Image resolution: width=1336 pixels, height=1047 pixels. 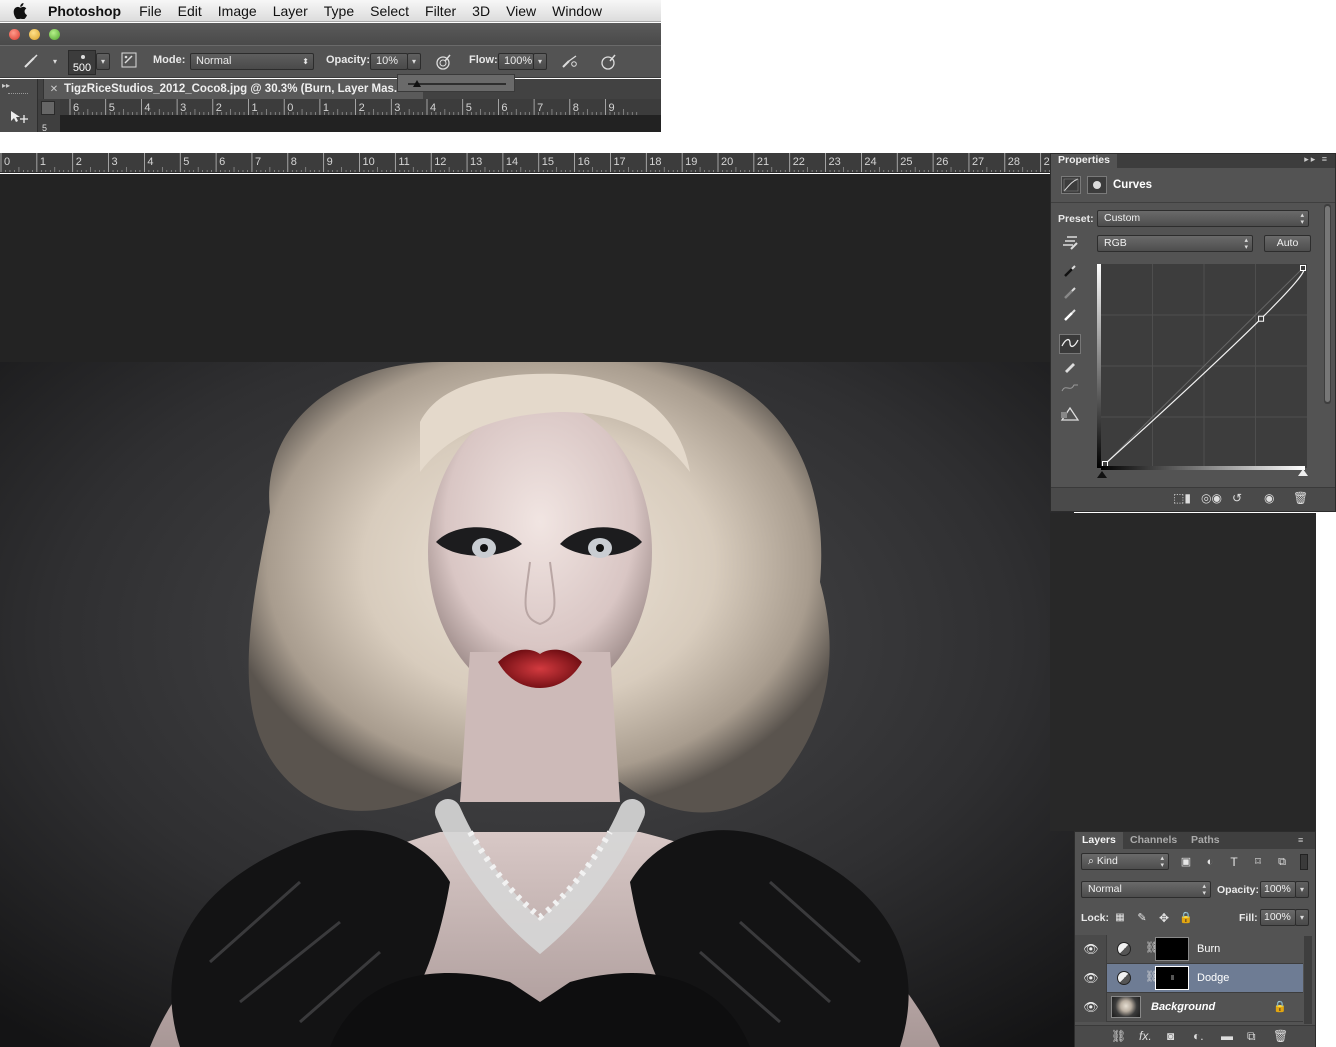 What do you see at coordinates (1183, 1007) in the screenshot?
I see `layer-name: Background` at bounding box center [1183, 1007].